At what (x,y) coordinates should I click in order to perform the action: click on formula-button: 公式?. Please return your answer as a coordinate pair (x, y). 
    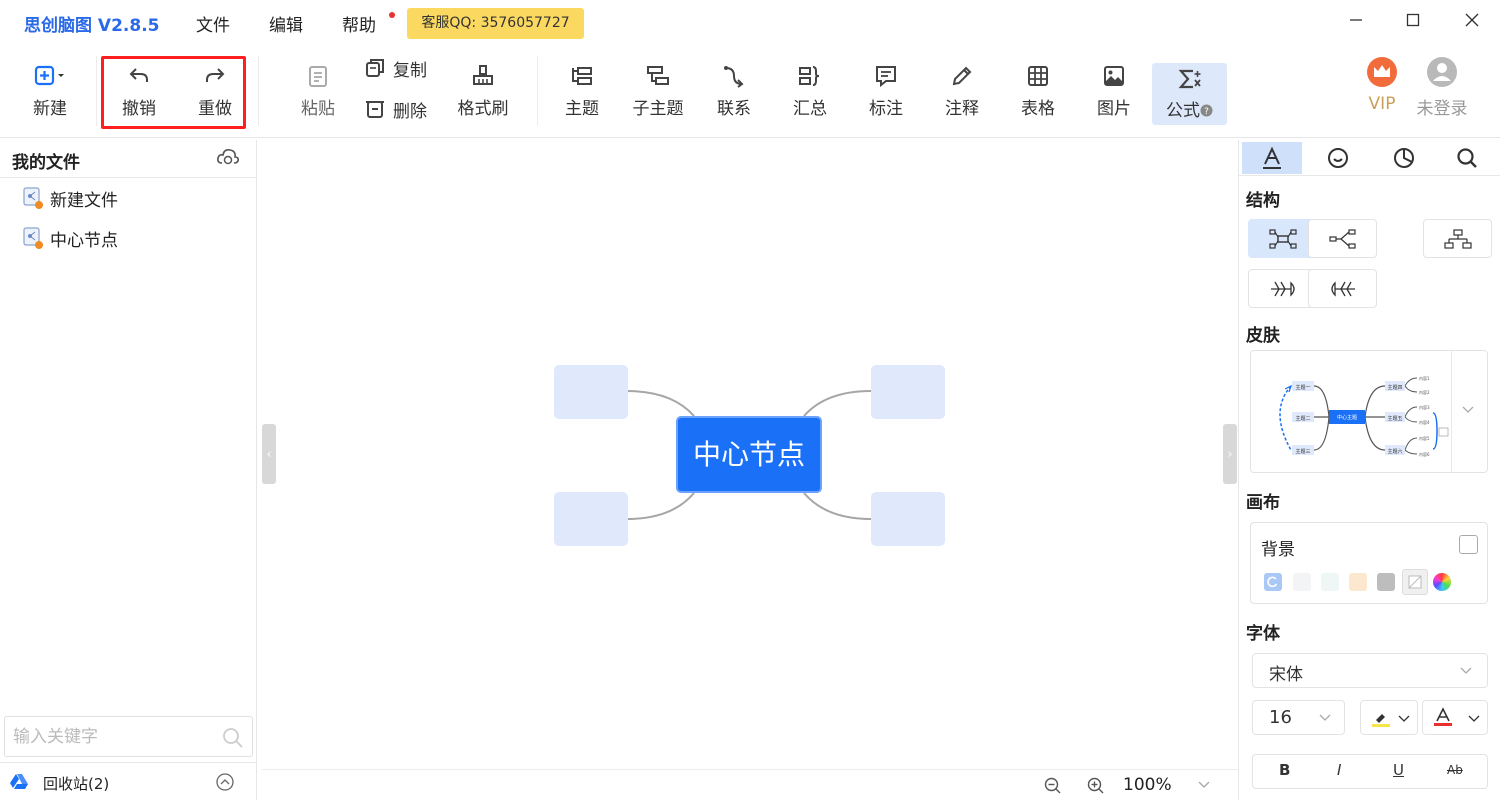
    Looking at the image, I should click on (1189, 94).